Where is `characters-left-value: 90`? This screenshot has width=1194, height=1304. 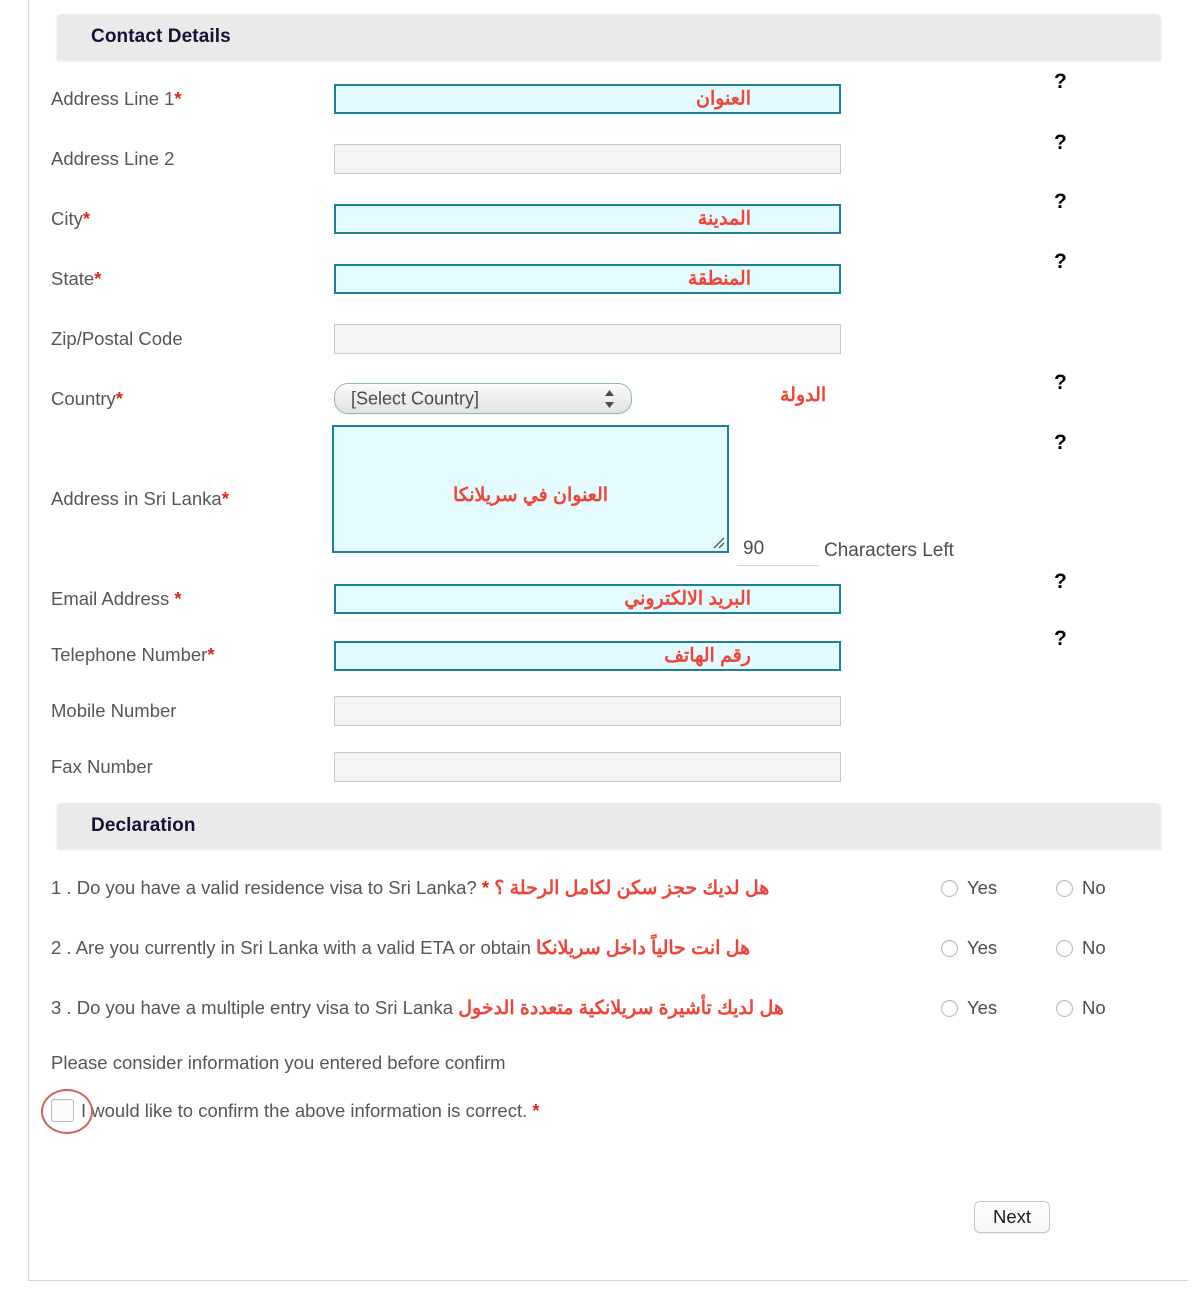
characters-left-value: 90 is located at coordinates (754, 548).